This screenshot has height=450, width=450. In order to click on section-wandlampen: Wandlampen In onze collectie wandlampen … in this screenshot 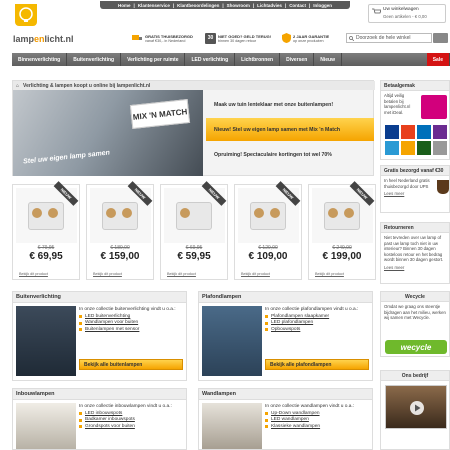, I will do `click(285, 419)`.